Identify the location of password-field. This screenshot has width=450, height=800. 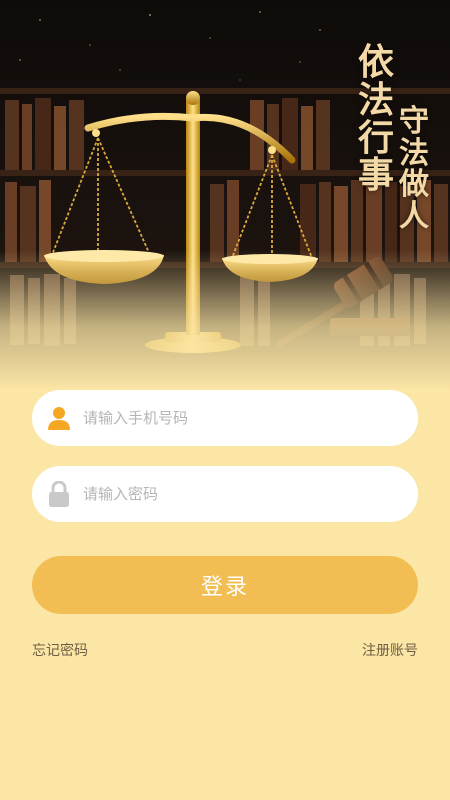
(225, 494).